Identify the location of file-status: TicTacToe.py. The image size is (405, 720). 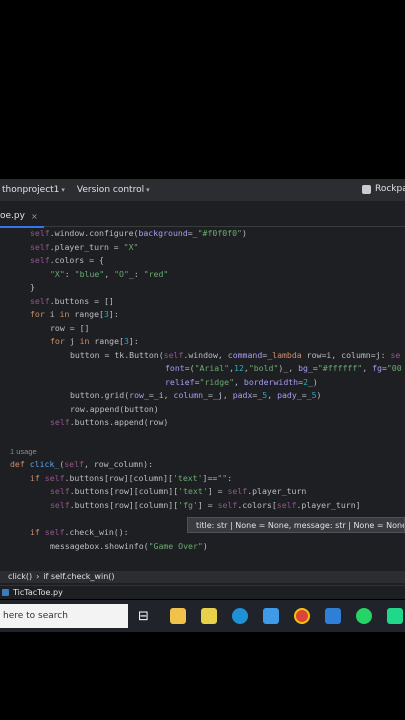
(202, 592).